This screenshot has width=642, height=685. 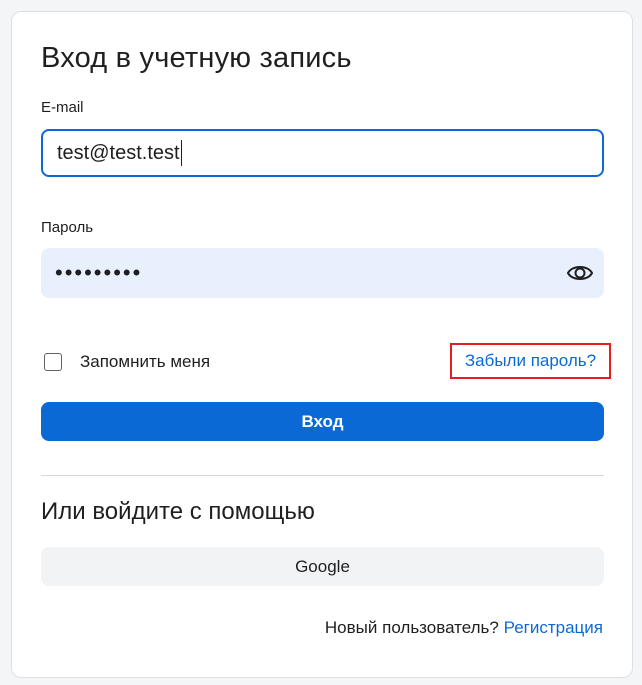 I want to click on divider, so click(x=322, y=475).